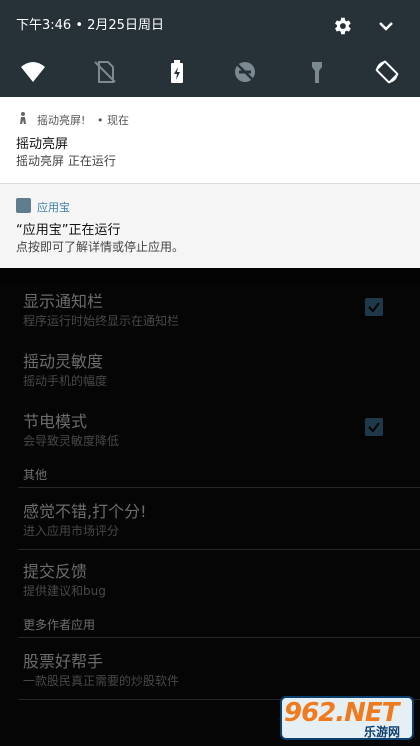  I want to click on setting-title: 摇动灵敏度, so click(63, 361).